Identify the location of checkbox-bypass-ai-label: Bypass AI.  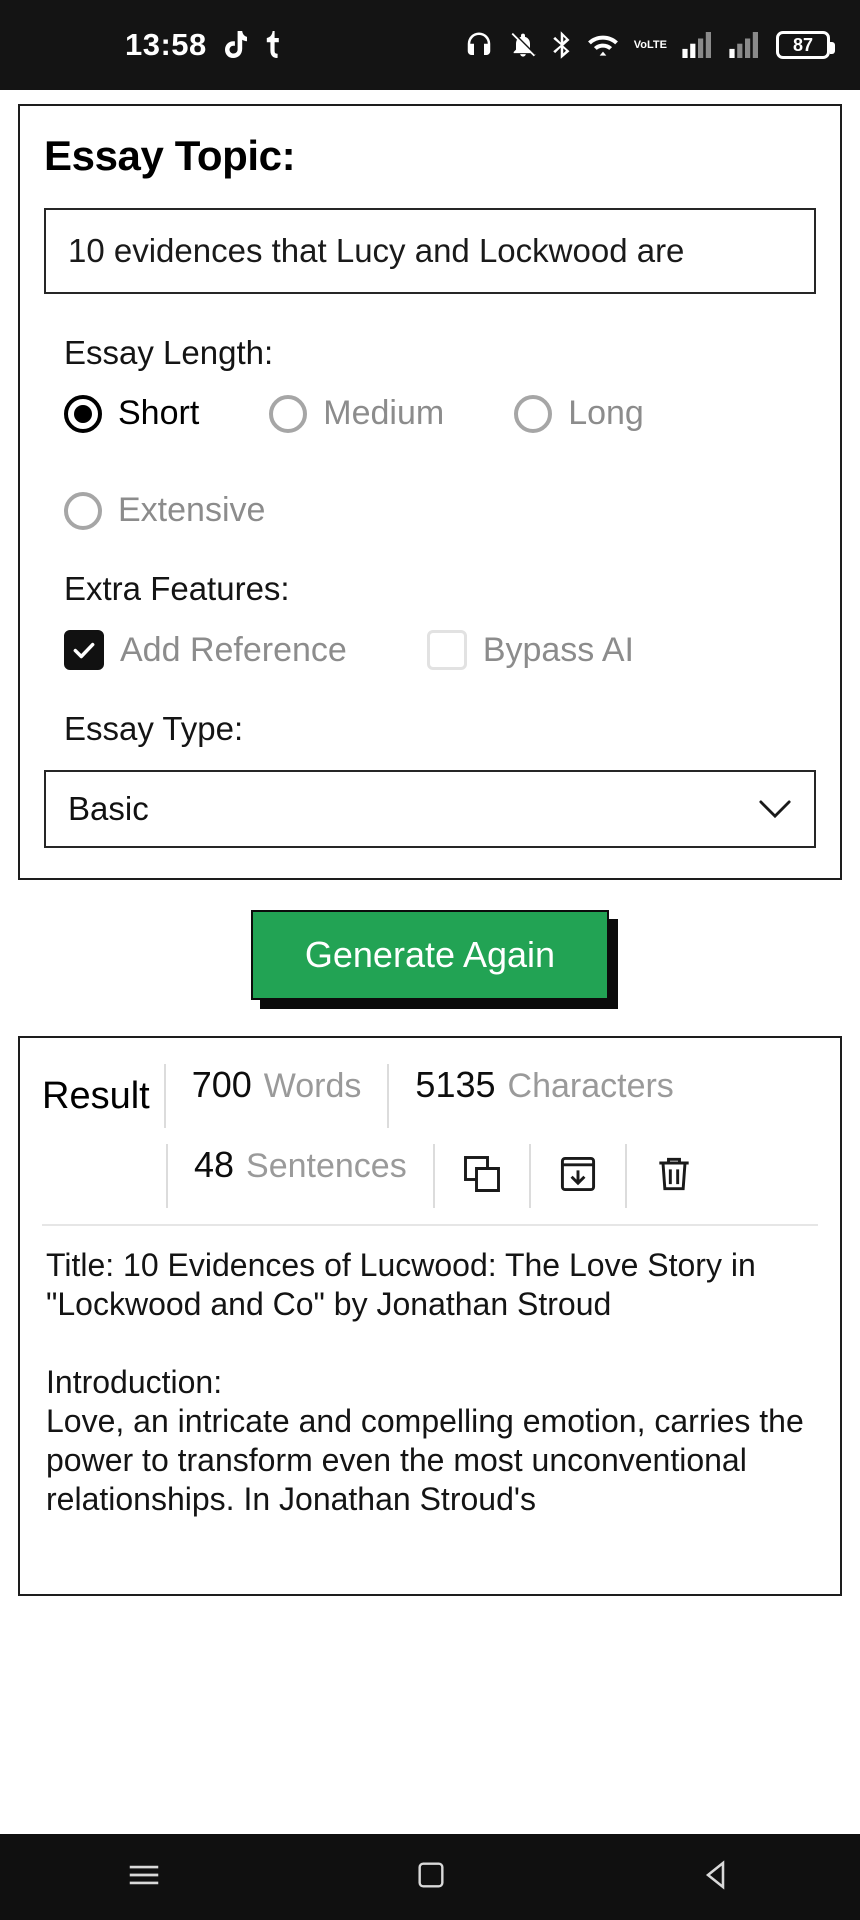
(558, 649).